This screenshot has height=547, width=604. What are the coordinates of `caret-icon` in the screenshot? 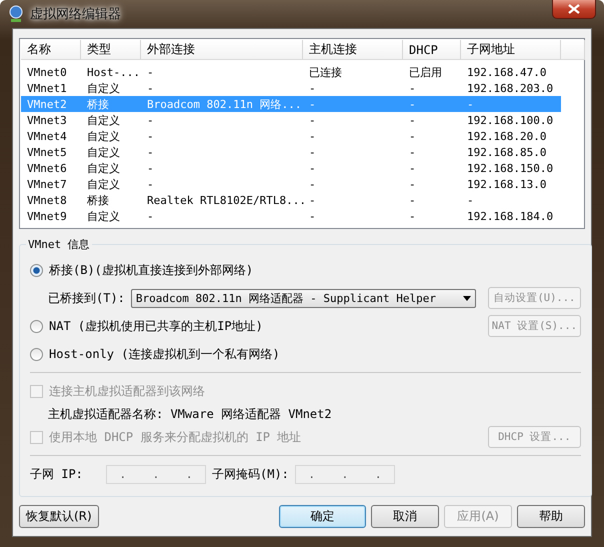 It's located at (466, 298).